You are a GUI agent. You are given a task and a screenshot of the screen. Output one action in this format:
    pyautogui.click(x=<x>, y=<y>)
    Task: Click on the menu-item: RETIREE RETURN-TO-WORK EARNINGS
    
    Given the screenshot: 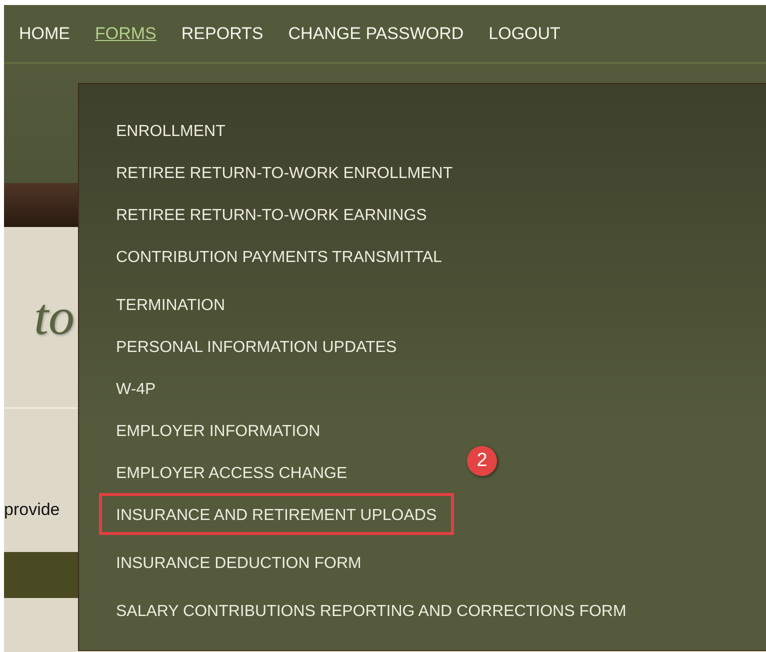 What is the action you would take?
    pyautogui.click(x=271, y=214)
    